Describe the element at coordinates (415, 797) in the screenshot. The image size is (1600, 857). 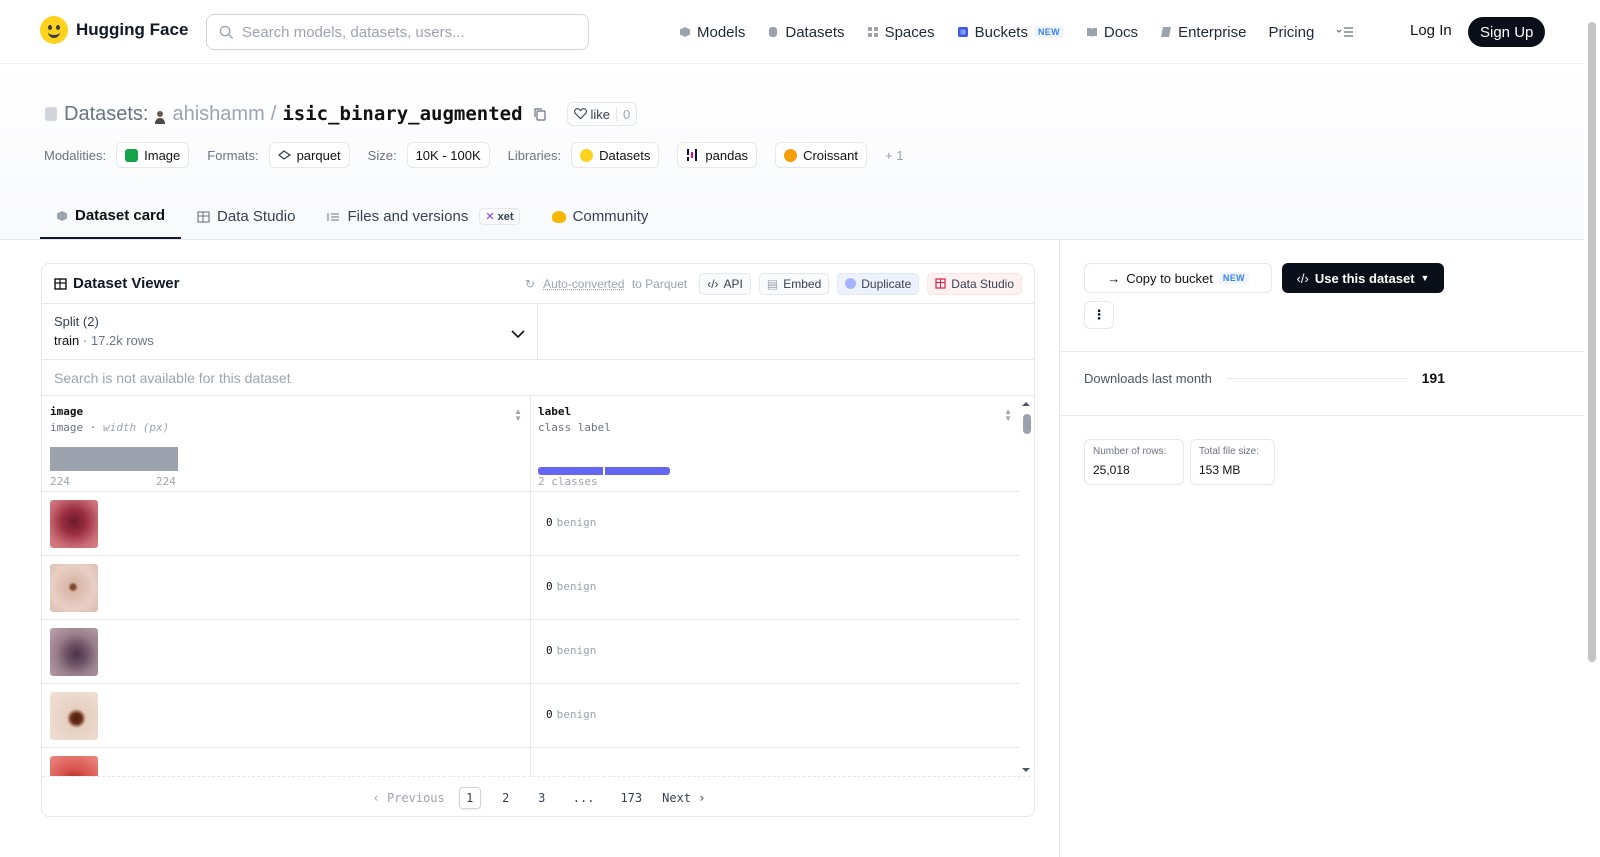
I see `previous-label: Previous` at that location.